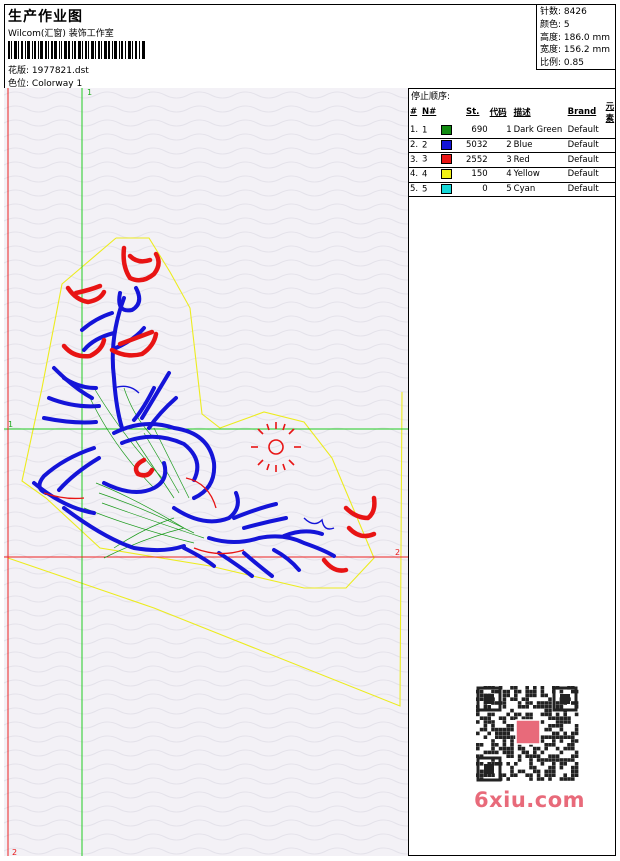 Image resolution: width=620 pixels, height=861 pixels. Describe the element at coordinates (425, 130) in the screenshot. I see `row-needle-text: 1` at that location.